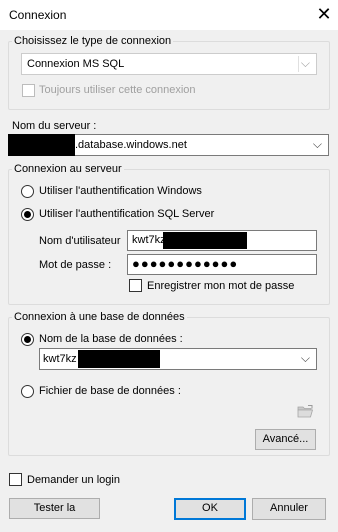 Image resolution: width=338 pixels, height=532 pixels. What do you see at coordinates (324, 15) in the screenshot?
I see `close-icon: ✕` at bounding box center [324, 15].